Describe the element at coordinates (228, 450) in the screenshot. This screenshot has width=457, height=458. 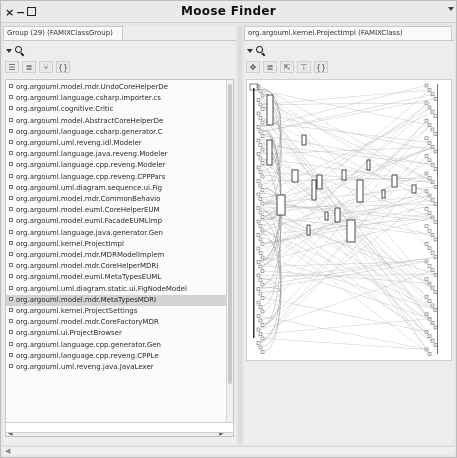
I see `window-horizontal-scrollbar: ◀` at that location.